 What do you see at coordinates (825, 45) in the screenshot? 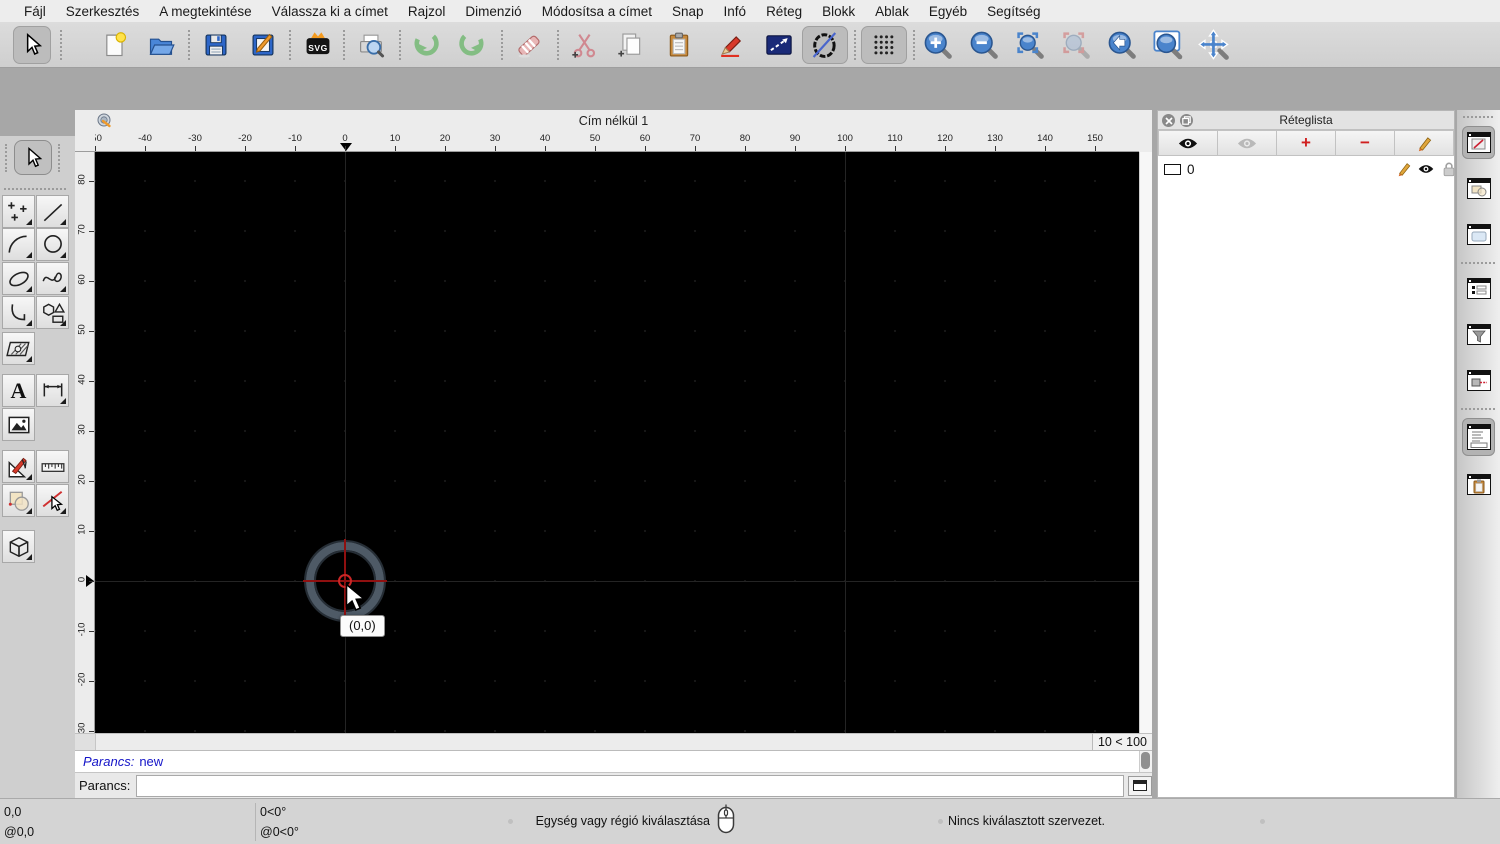
I see `ellipse-tool-button` at bounding box center [825, 45].